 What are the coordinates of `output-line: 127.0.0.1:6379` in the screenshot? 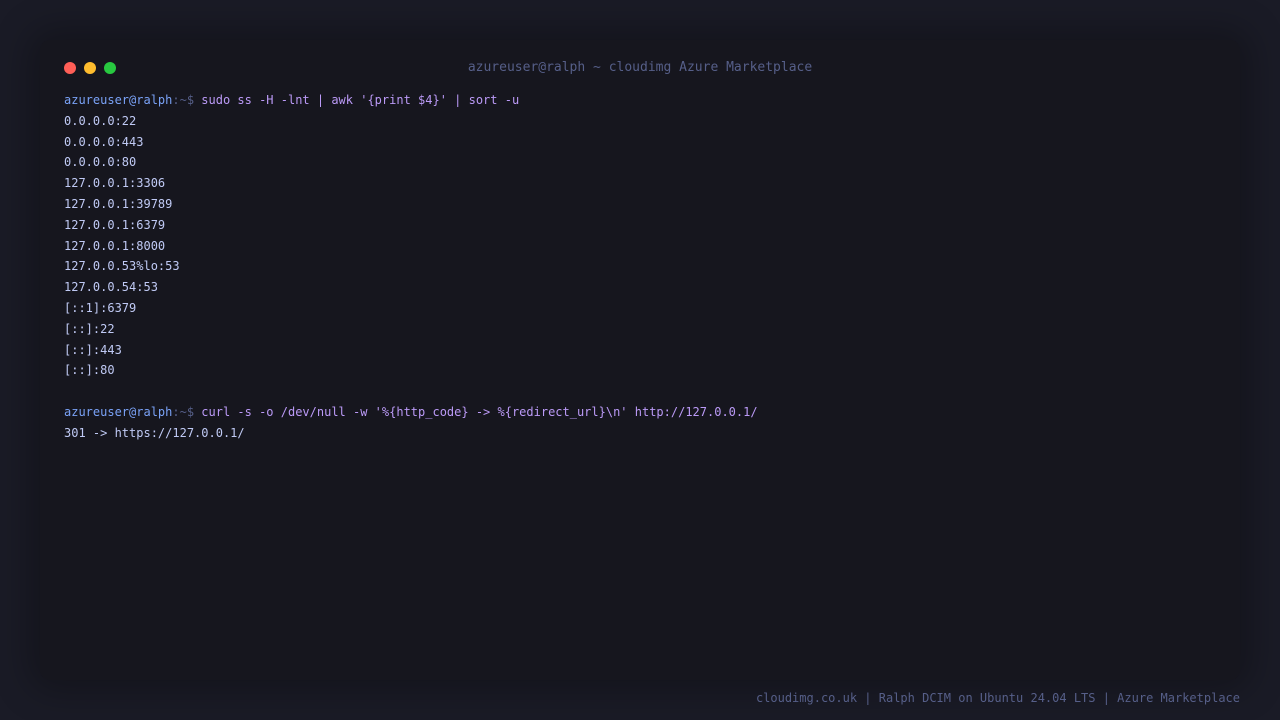 It's located at (115, 224).